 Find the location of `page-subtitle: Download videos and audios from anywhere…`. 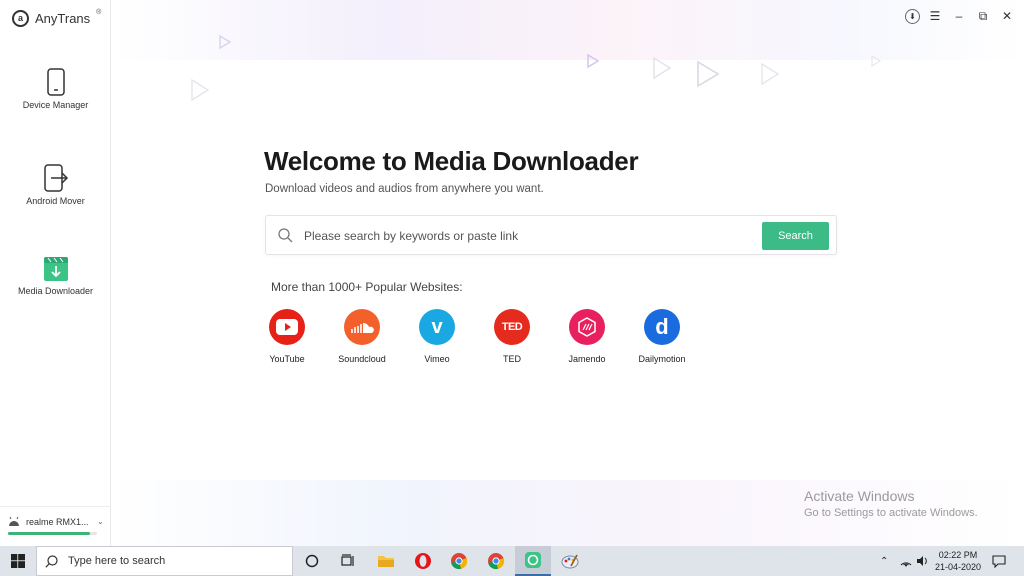

page-subtitle: Download videos and audios from anywhere… is located at coordinates (404, 189).